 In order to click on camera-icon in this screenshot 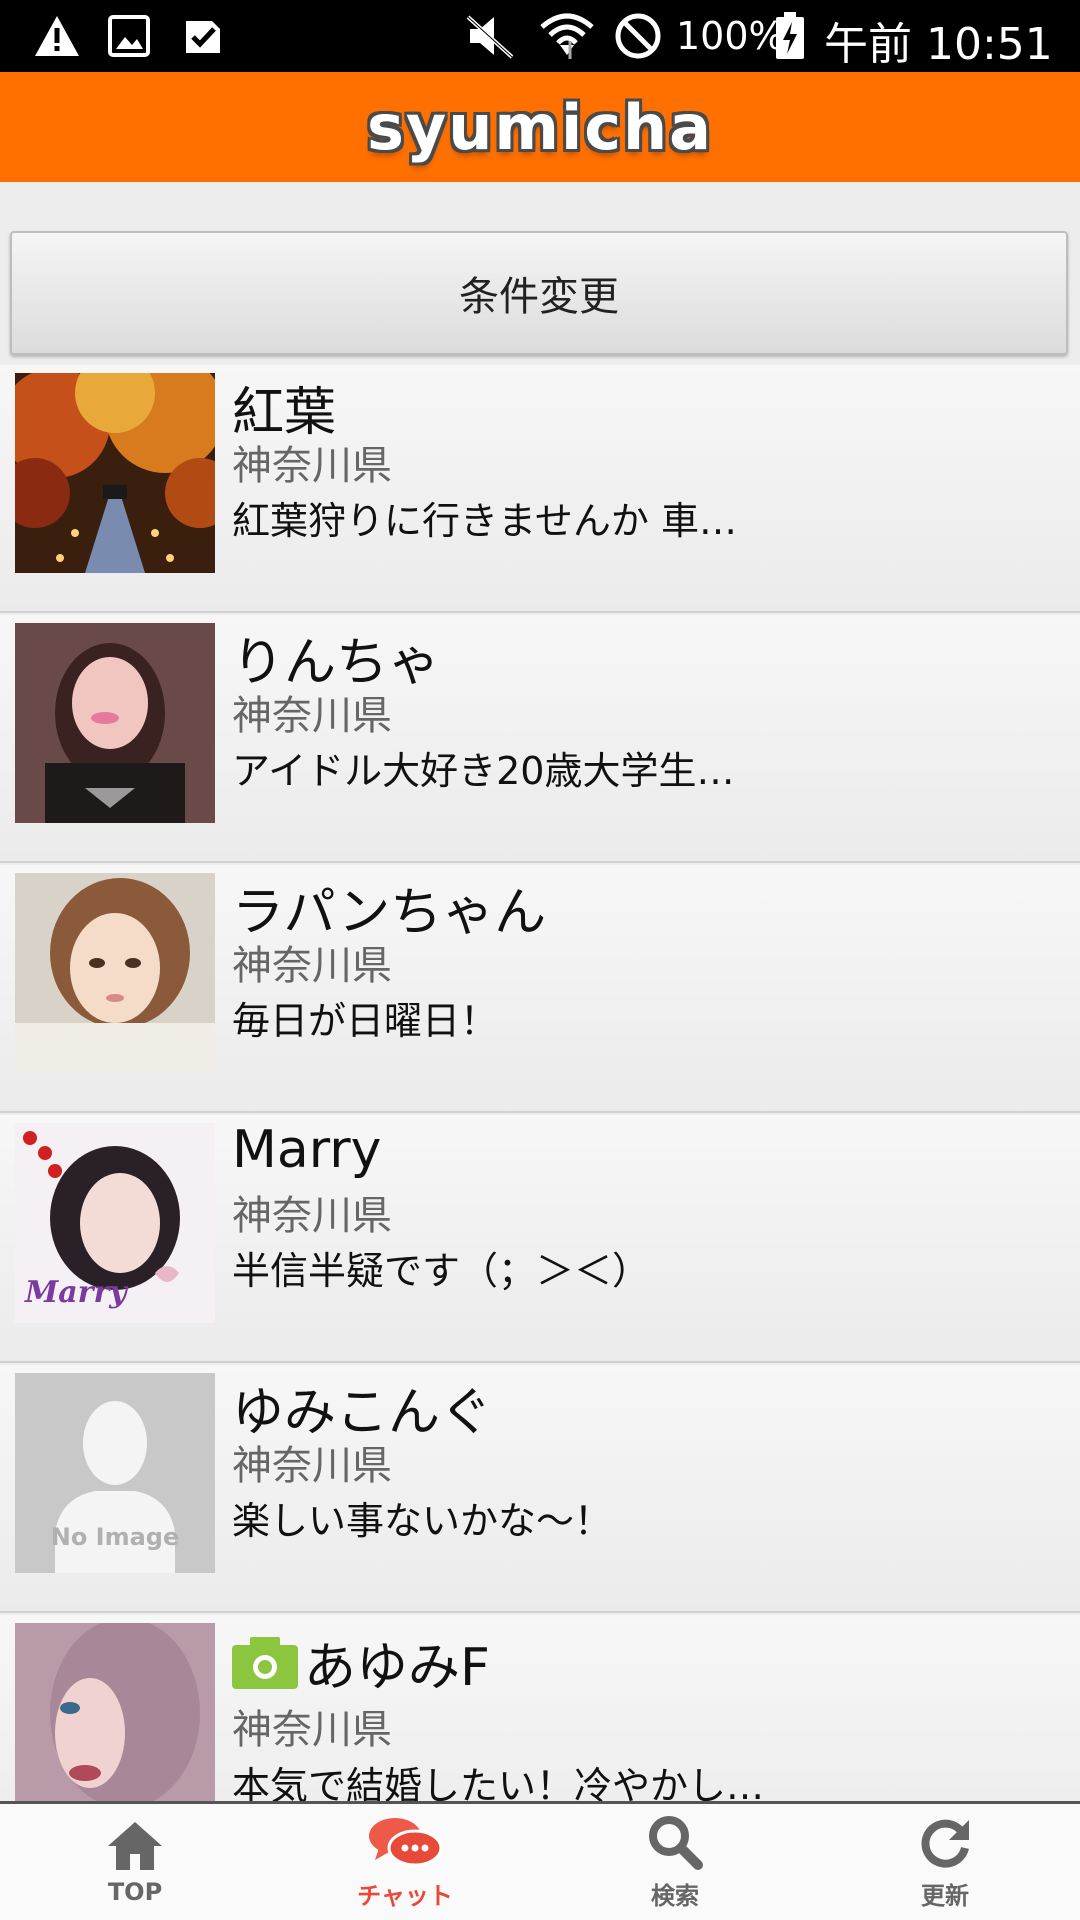, I will do `click(265, 1662)`.